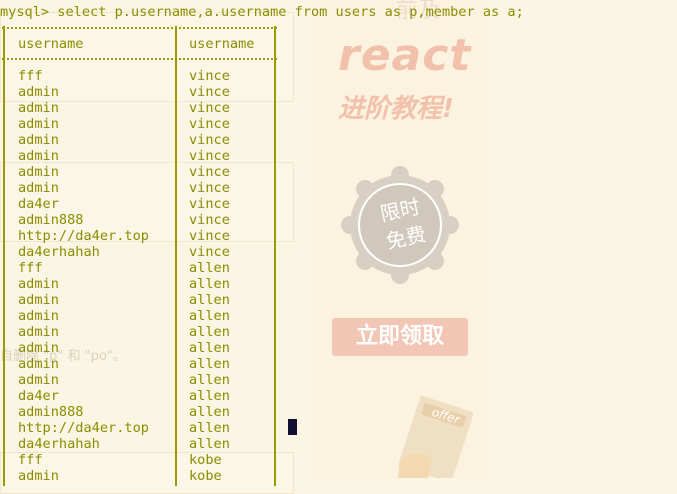  I want to click on book-illustration-icon: offer, so click(436, 436).